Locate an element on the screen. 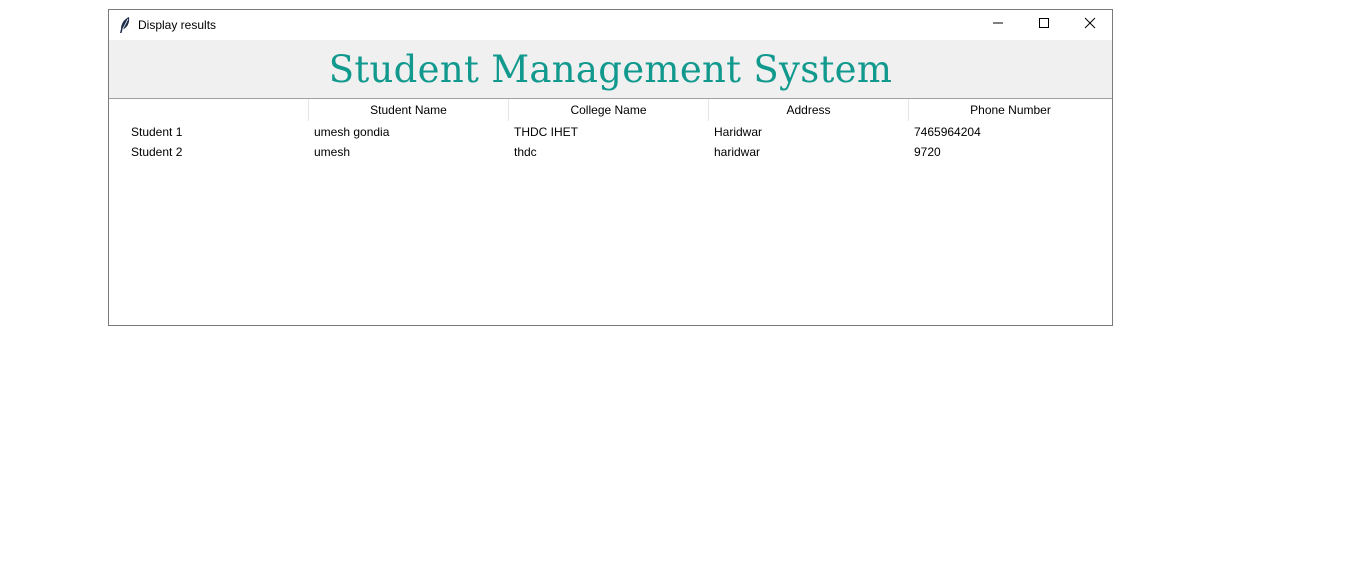 This screenshot has height=588, width=1360. window-title: Display results is located at coordinates (177, 25).